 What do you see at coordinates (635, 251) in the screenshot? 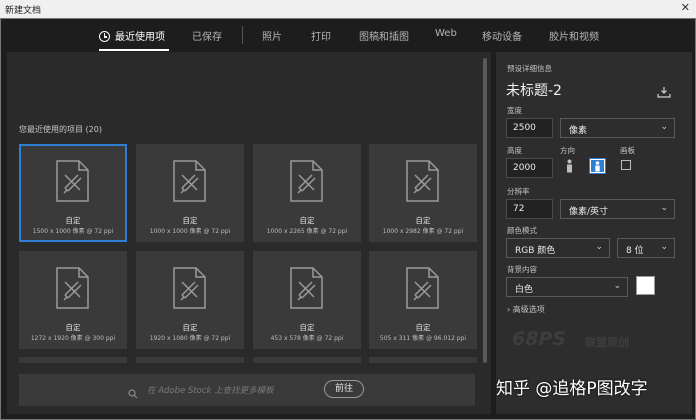
I see `bit-depth-value: 8 位` at bounding box center [635, 251].